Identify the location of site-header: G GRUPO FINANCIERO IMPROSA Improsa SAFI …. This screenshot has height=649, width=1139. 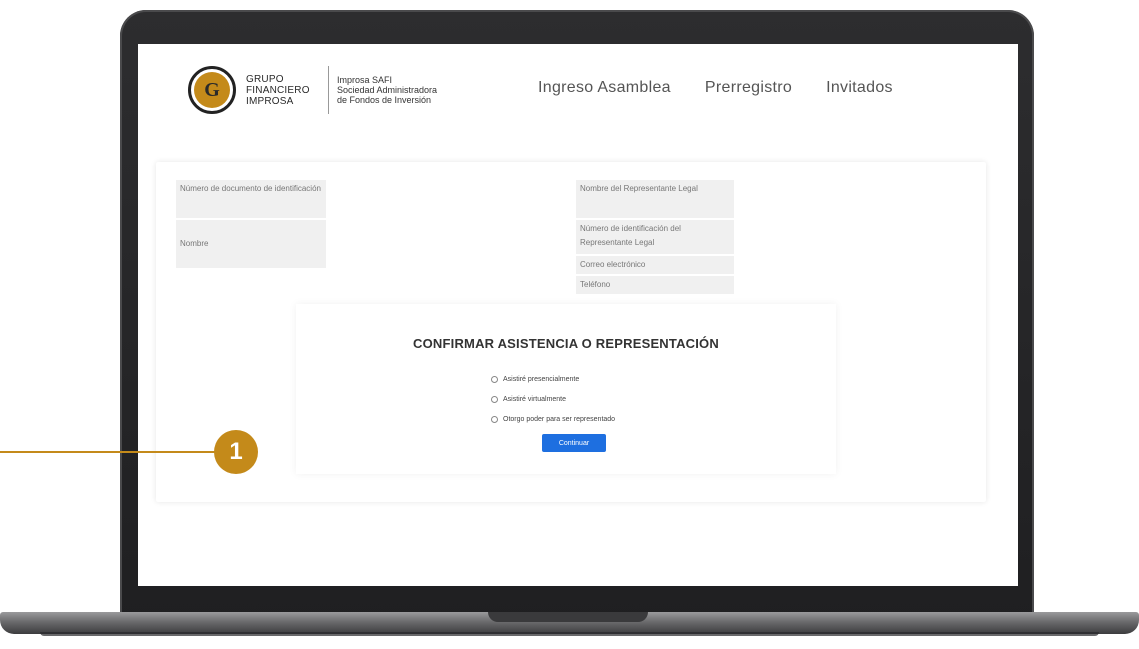
(578, 94).